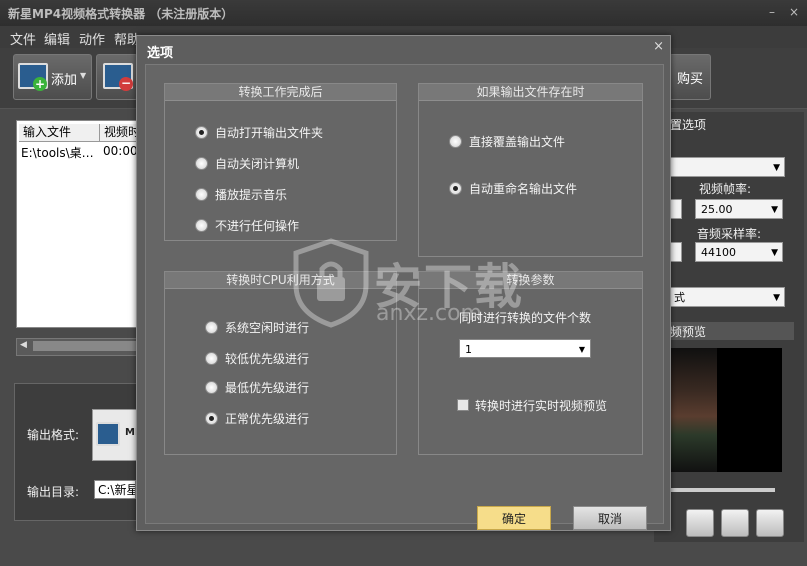  Describe the element at coordinates (690, 79) in the screenshot. I see `buy-label: 购买` at that location.